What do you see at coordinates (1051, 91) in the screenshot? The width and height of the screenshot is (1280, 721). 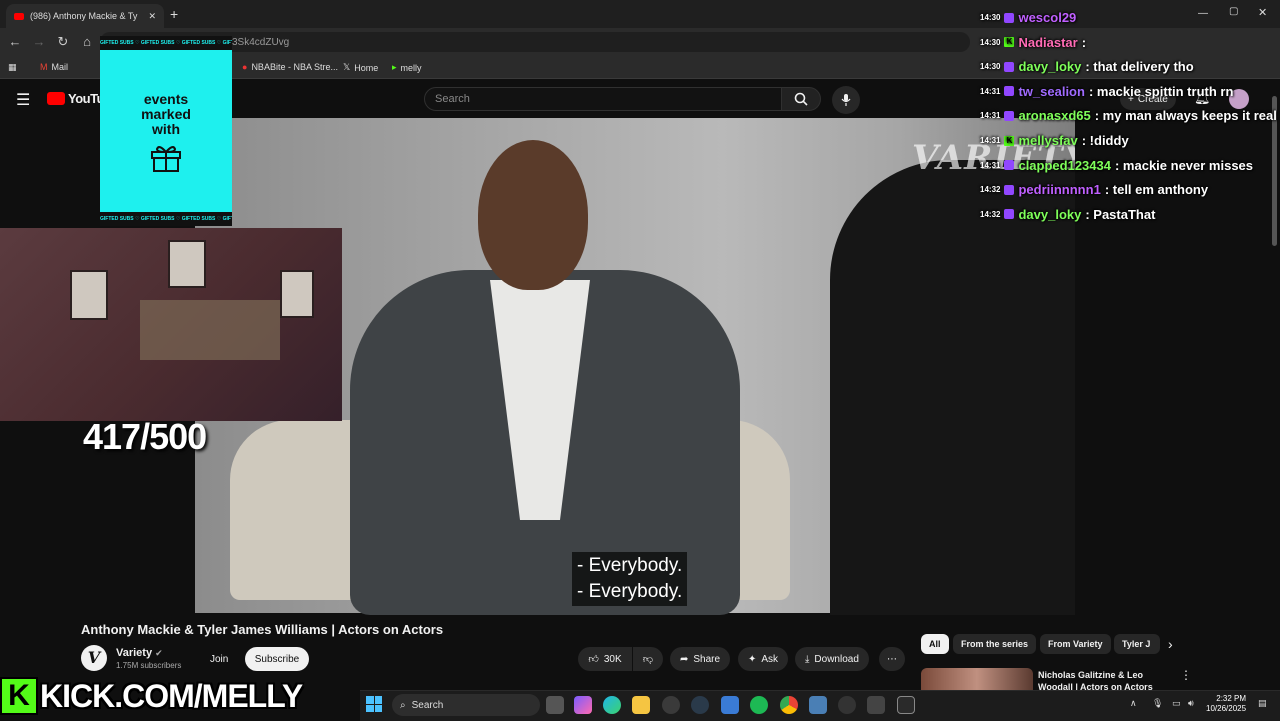 I see `chat-username: tw_sealion` at bounding box center [1051, 91].